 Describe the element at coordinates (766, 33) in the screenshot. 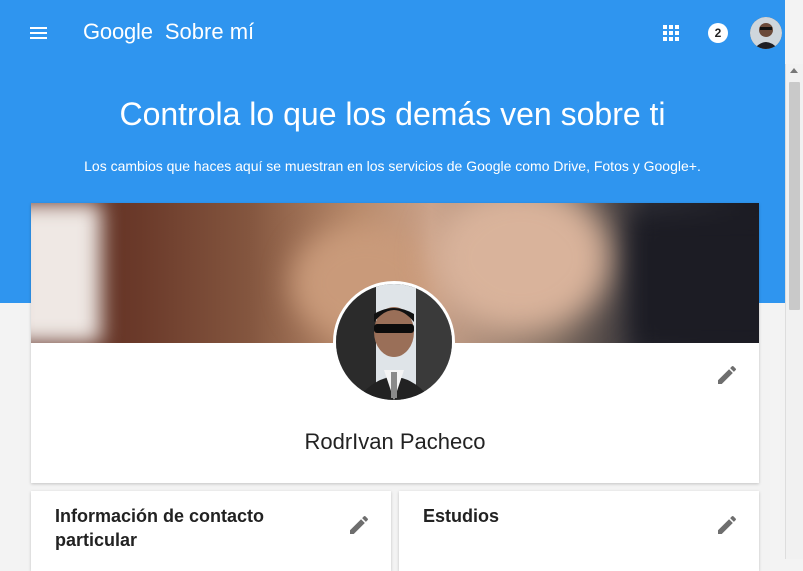

I see `account-avatar` at that location.